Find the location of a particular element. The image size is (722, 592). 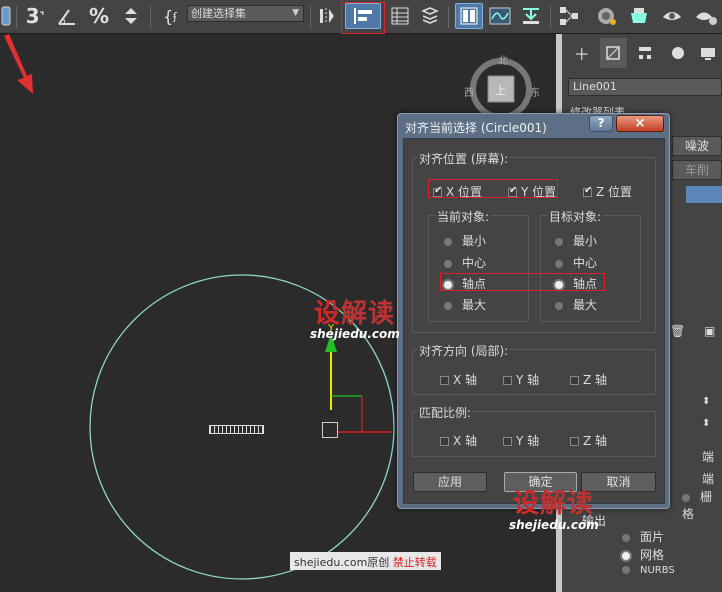

spinner-2-icon: ⬍ is located at coordinates (706, 423).